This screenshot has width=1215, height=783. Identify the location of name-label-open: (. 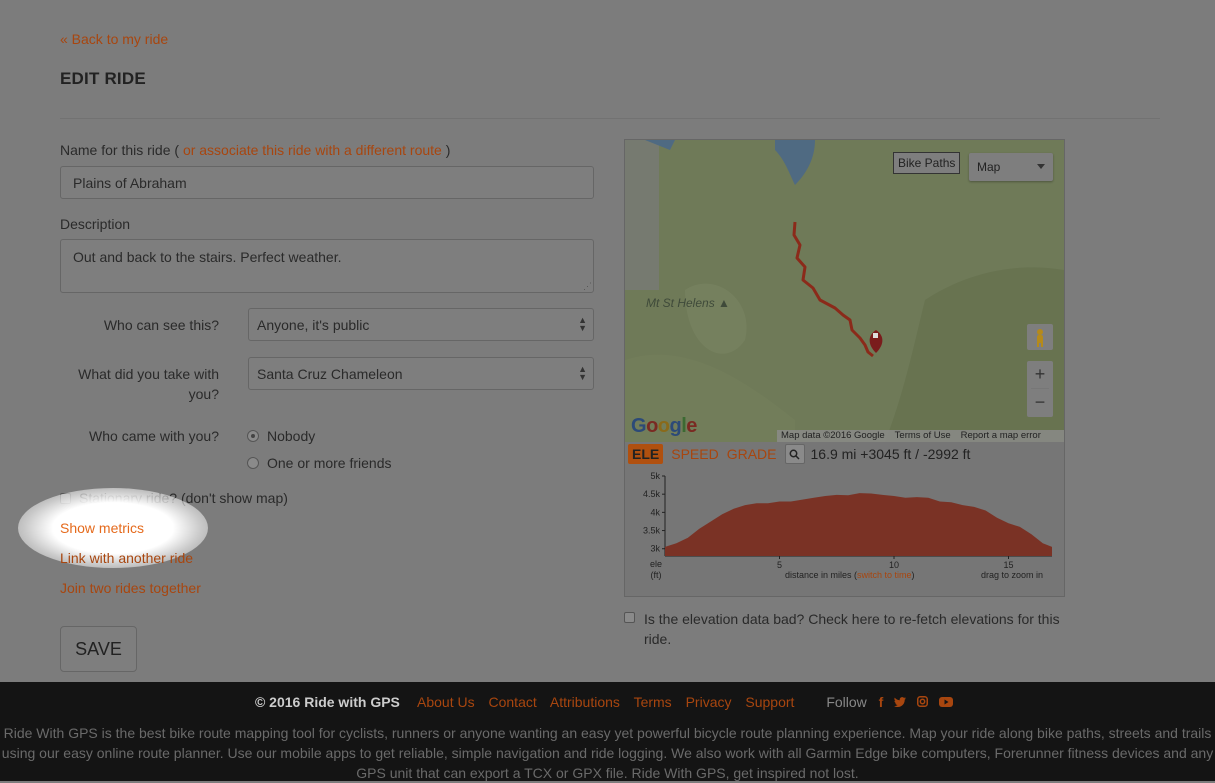
(177, 150).